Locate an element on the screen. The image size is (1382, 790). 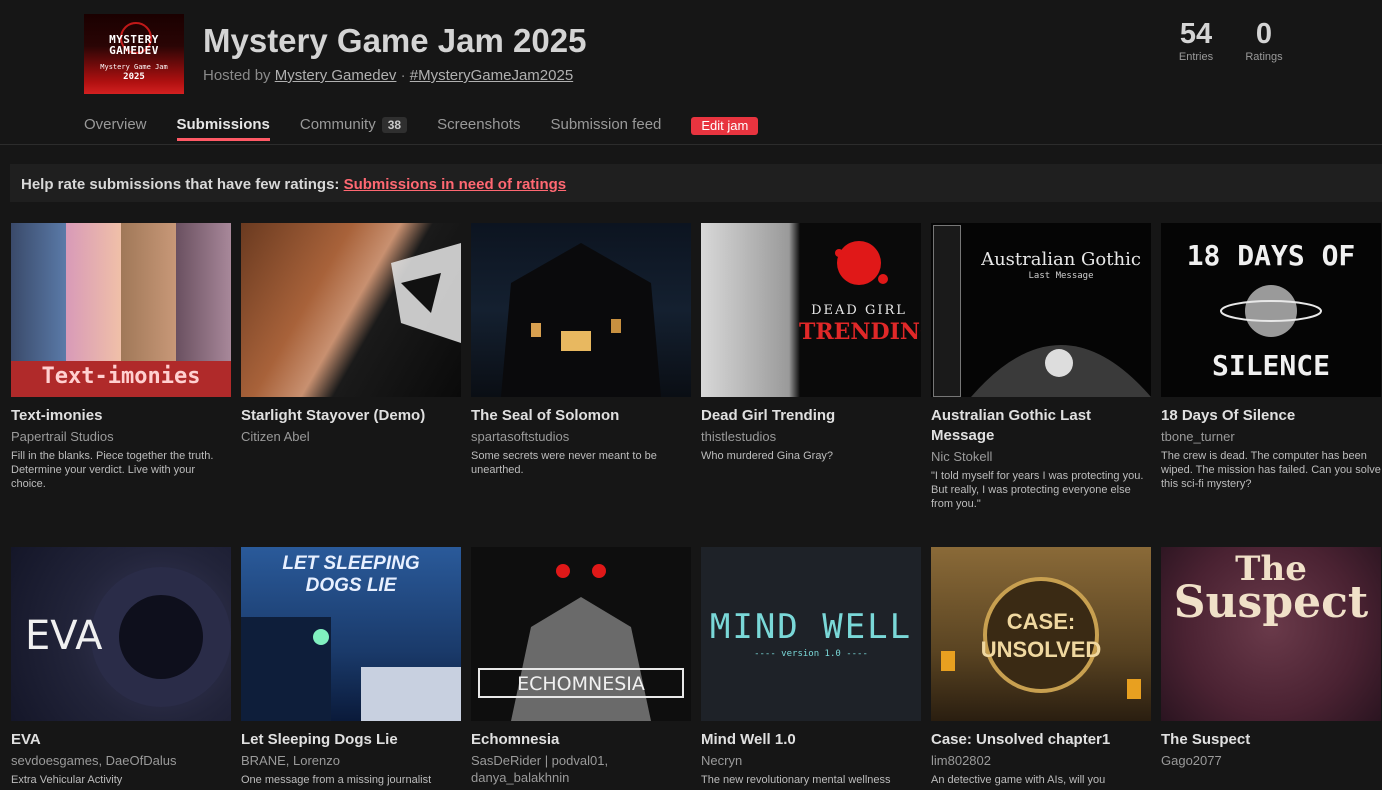
game-author: BRANE, Lorenzo is located at coordinates (351, 760).